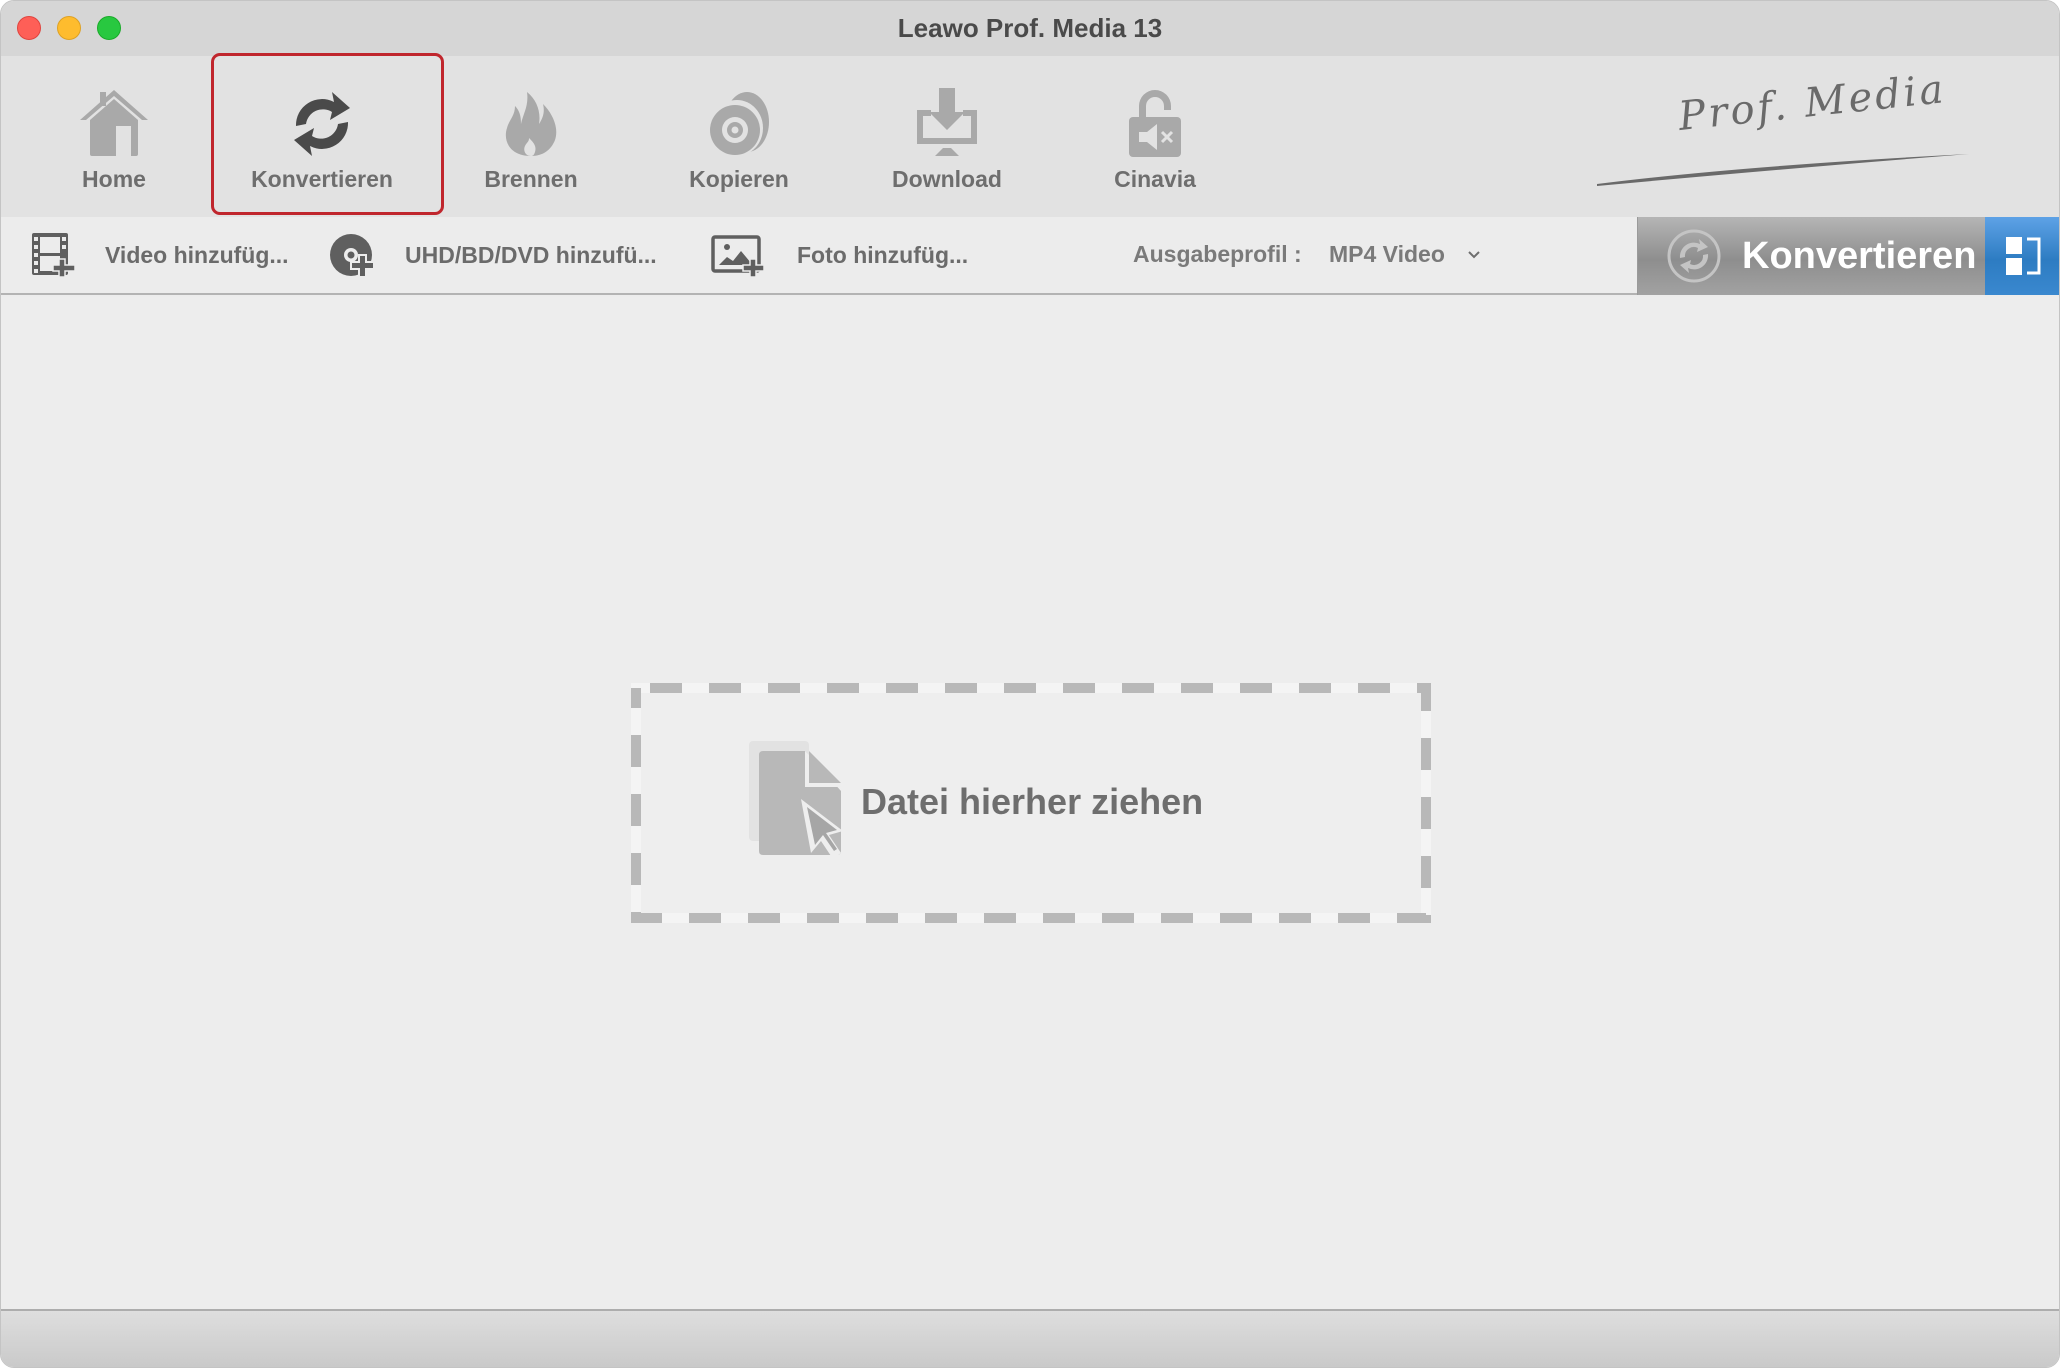  What do you see at coordinates (1155, 179) in the screenshot?
I see `tab-cinavia-label: Cinavia` at bounding box center [1155, 179].